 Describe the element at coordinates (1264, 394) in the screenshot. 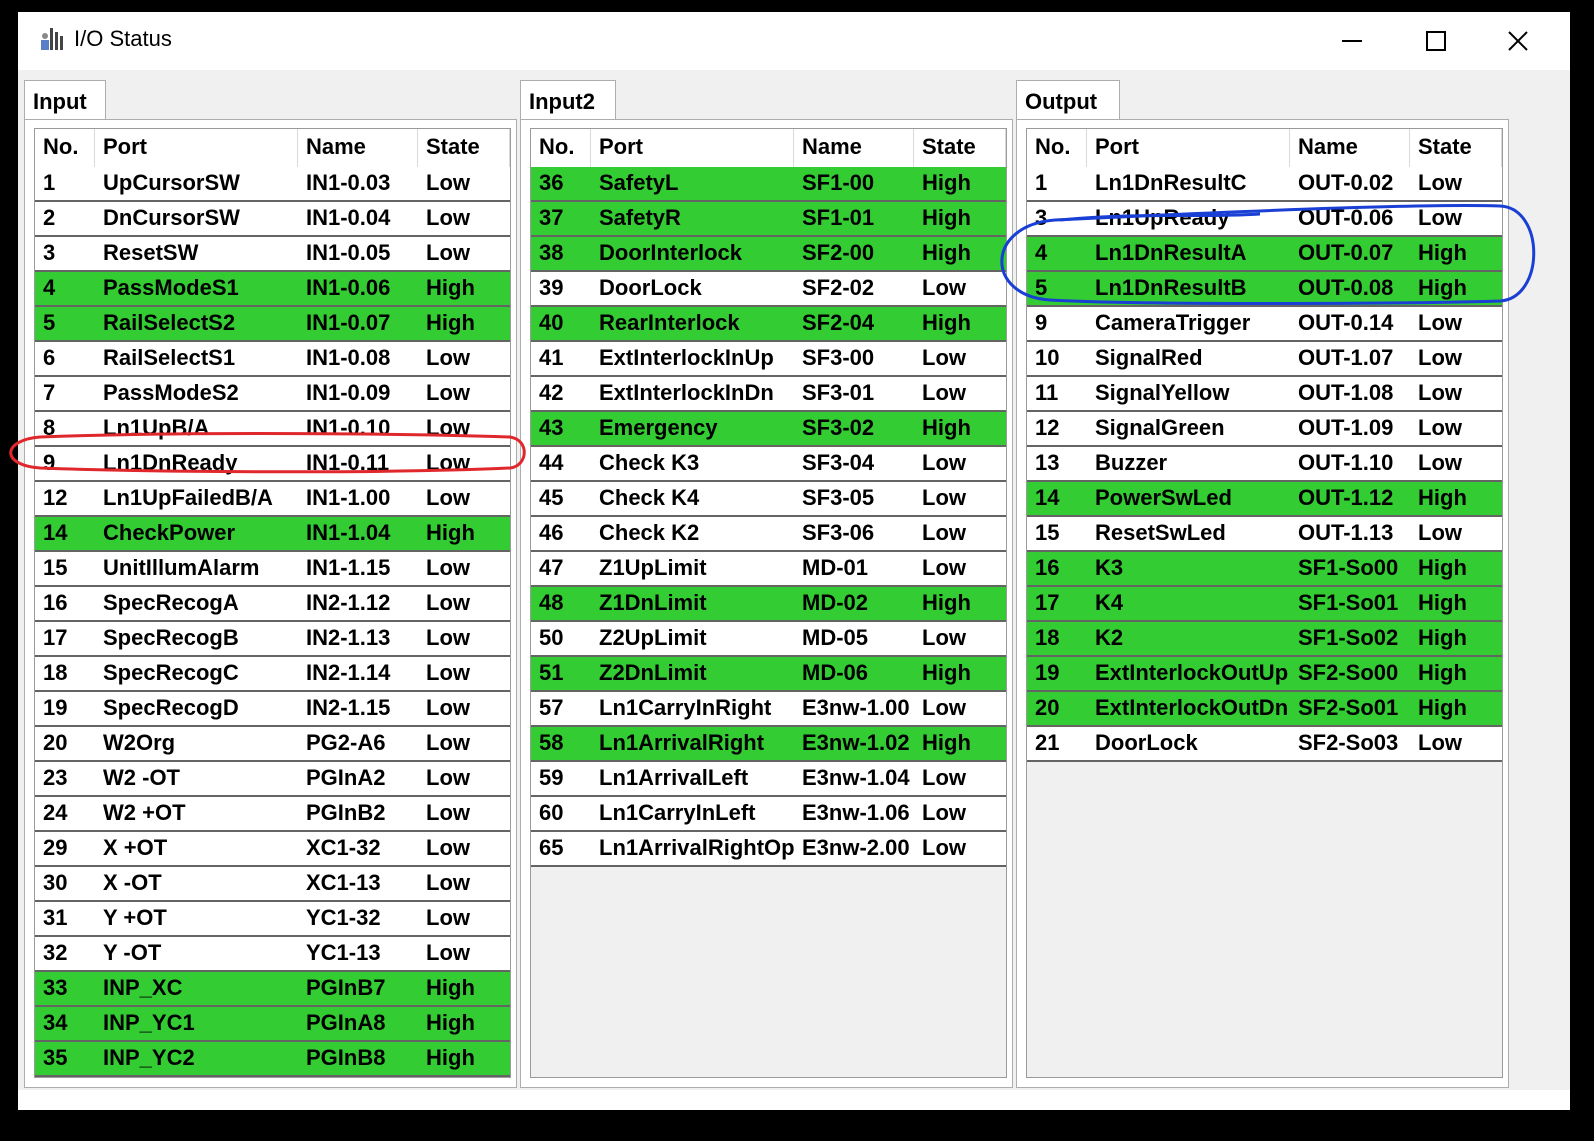

I see `io-row: 11 SignalYellow OUT-1.08 Low` at that location.